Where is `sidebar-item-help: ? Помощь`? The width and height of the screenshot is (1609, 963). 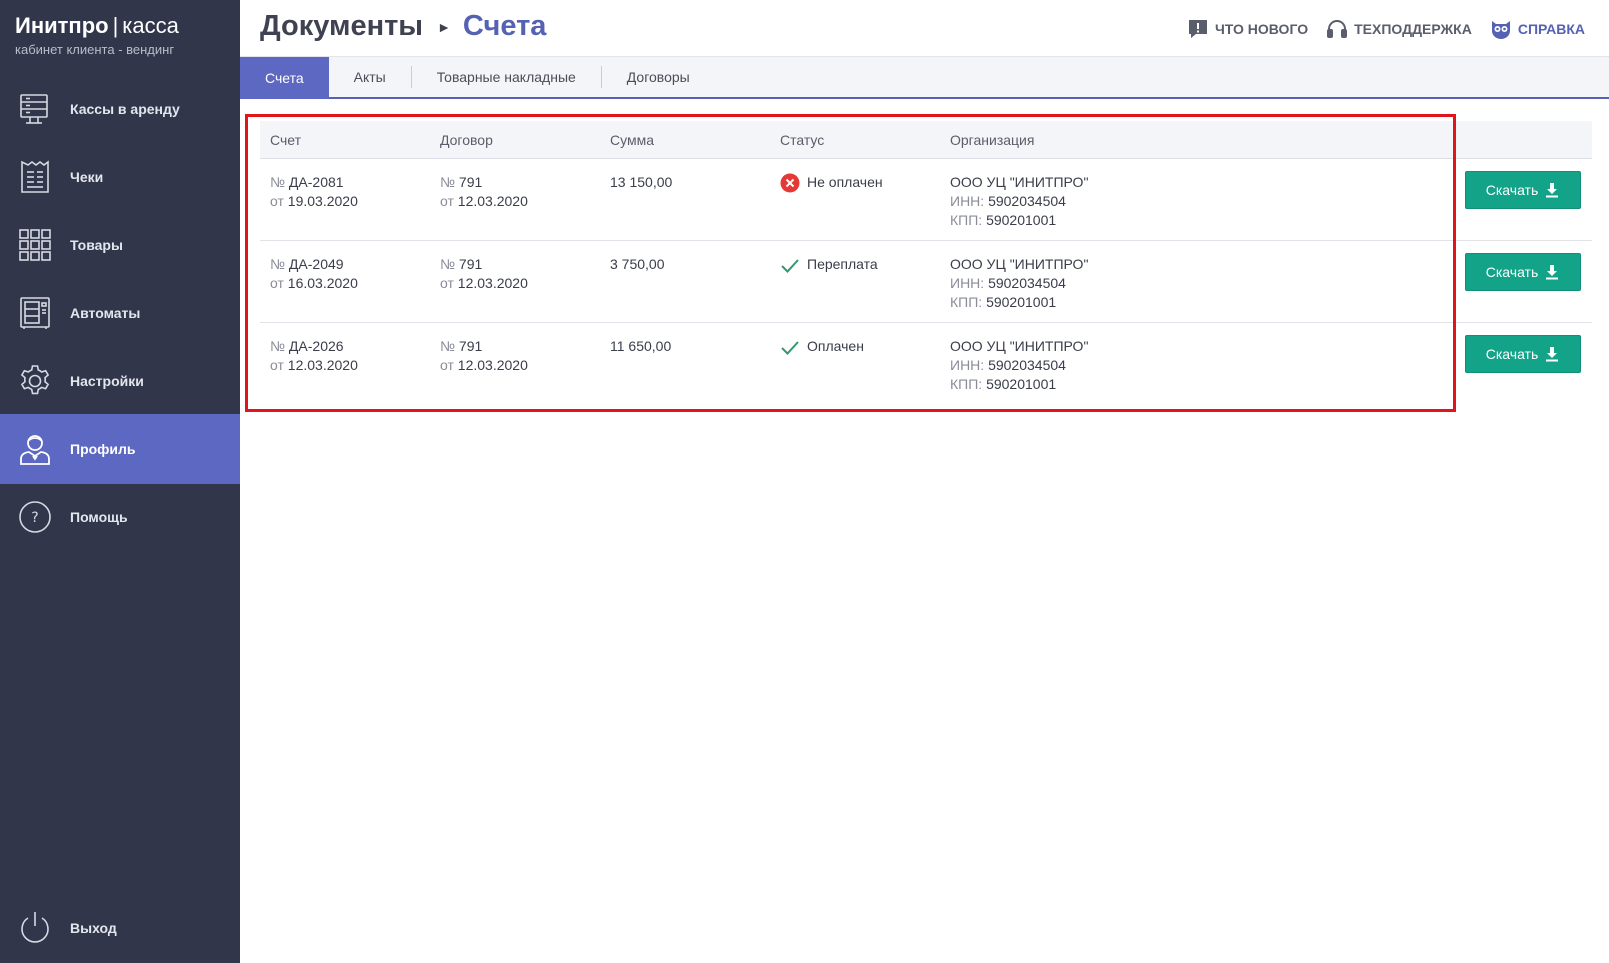 sidebar-item-help: ? Помощь is located at coordinates (120, 517).